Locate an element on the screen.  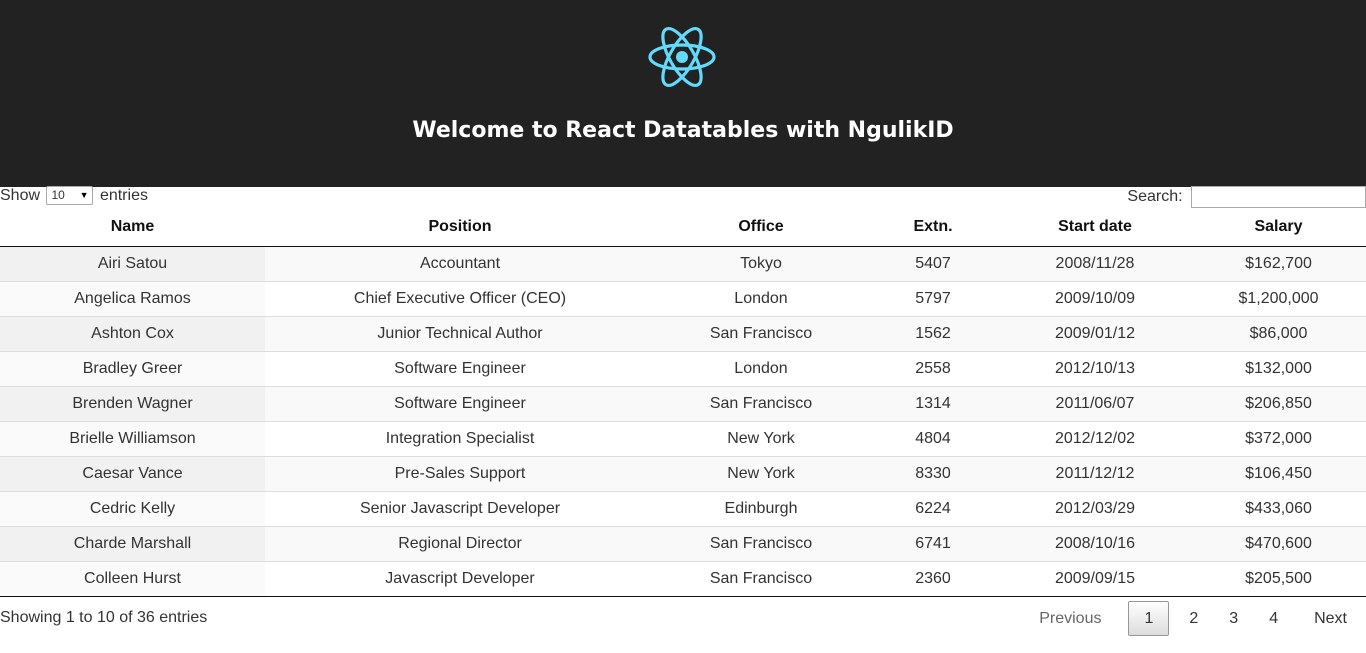
cell-start-date: 2012/10/13 is located at coordinates (1095, 368).